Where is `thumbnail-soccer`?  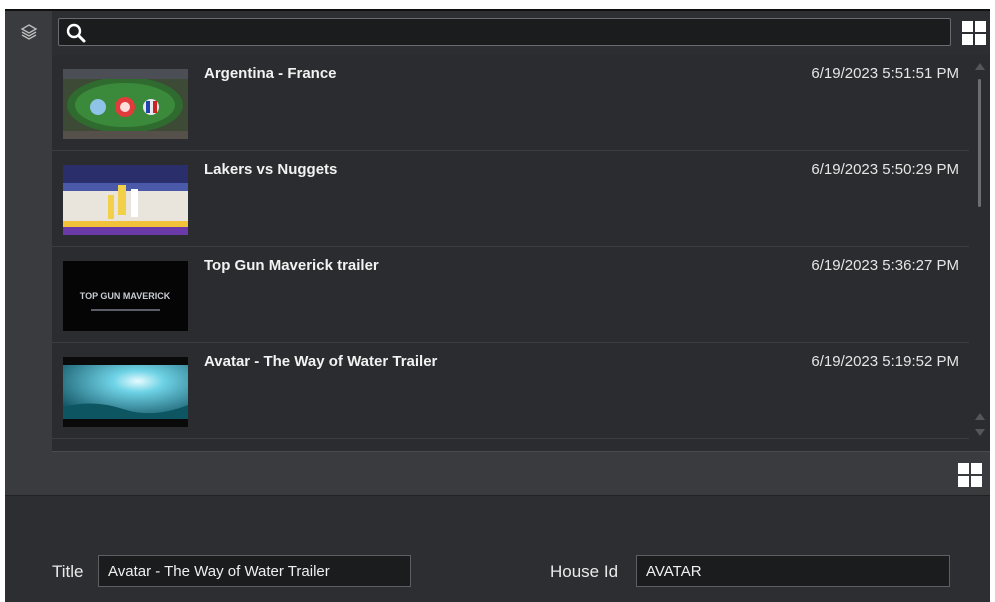
thumbnail-soccer is located at coordinates (125, 104).